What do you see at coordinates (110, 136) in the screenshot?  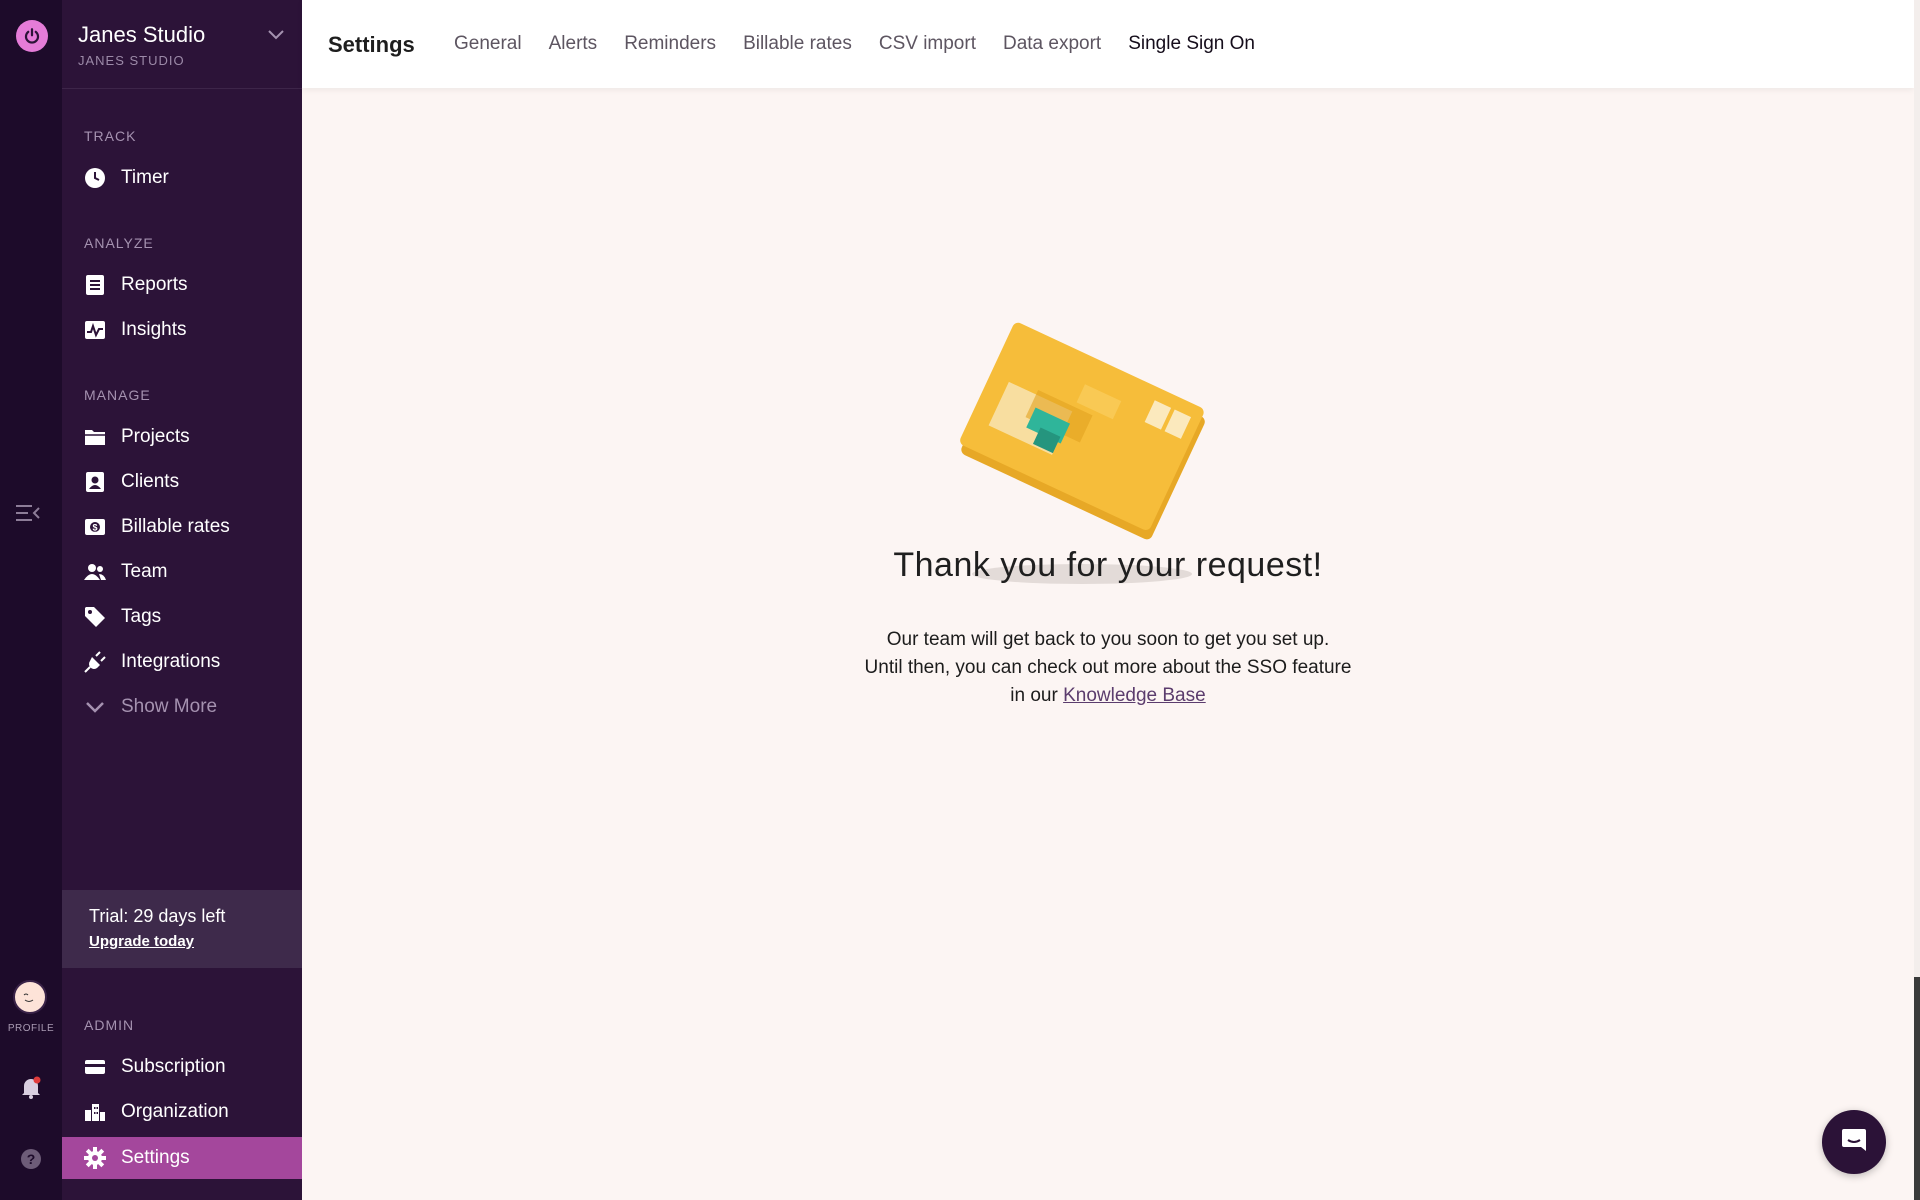 I see `section-track: TRACK` at bounding box center [110, 136].